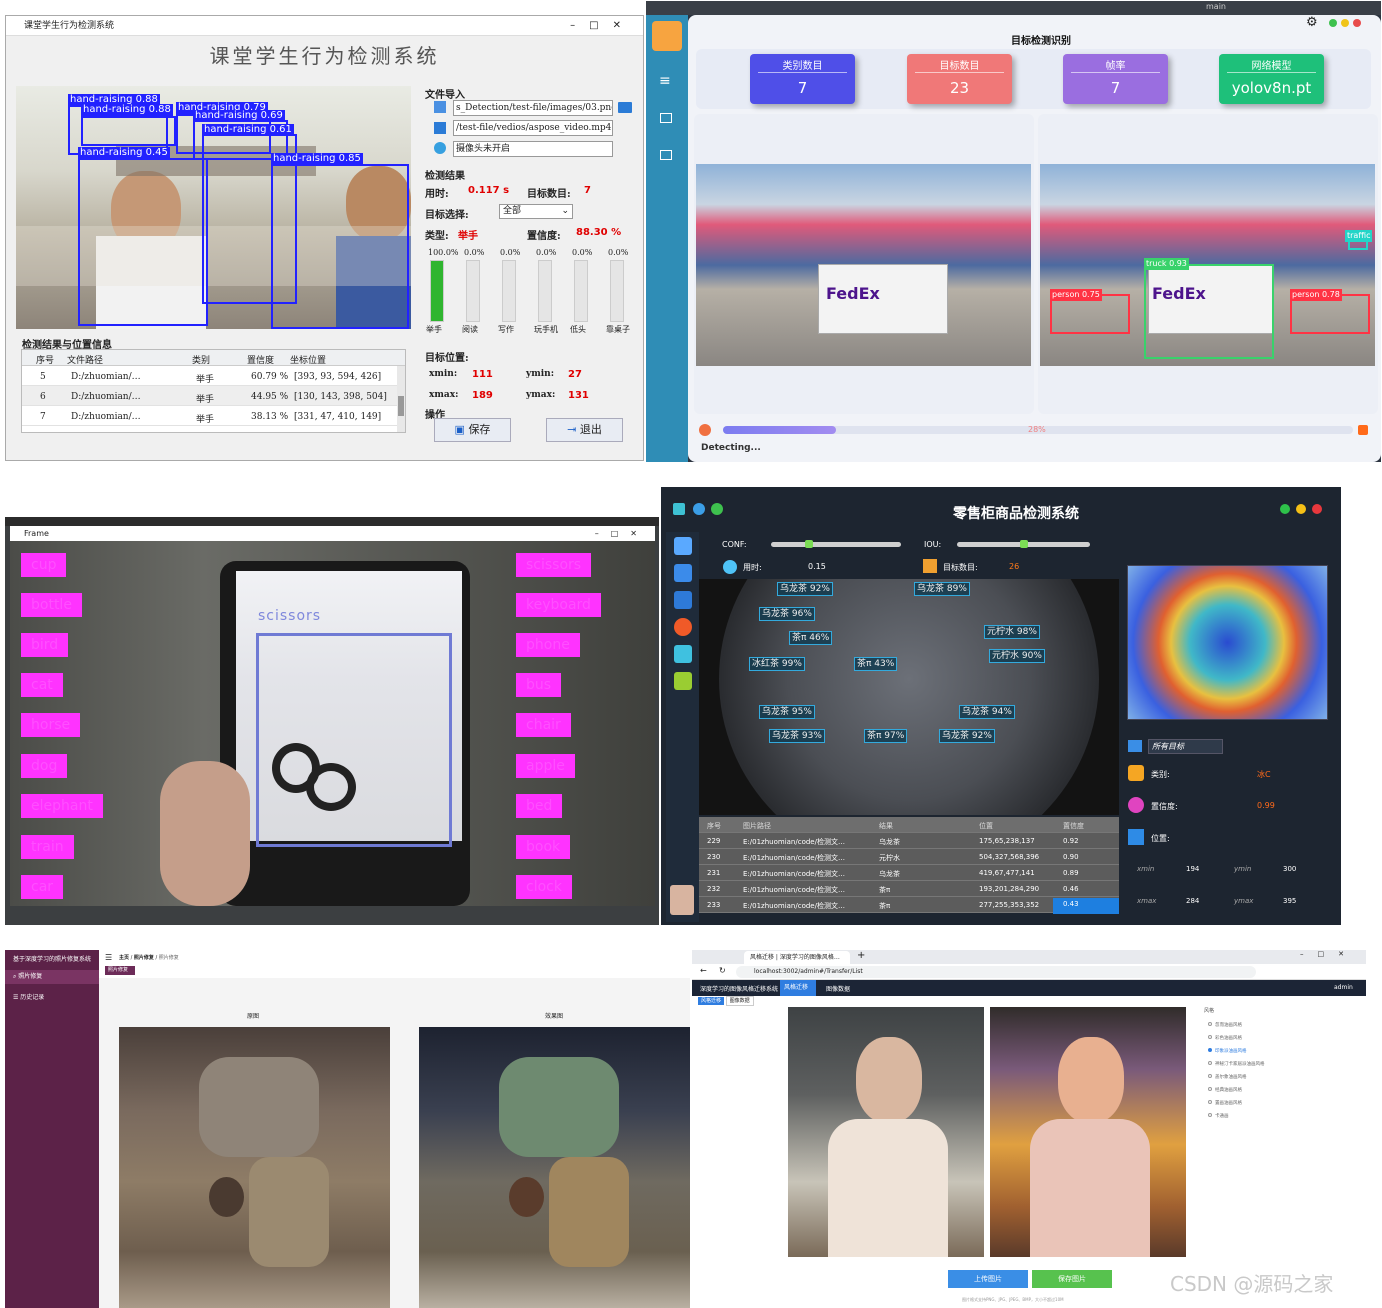 This screenshot has width=1382, height=1308. What do you see at coordinates (986, 826) in the screenshot?
I see `table-header-cell: 位置` at bounding box center [986, 826].